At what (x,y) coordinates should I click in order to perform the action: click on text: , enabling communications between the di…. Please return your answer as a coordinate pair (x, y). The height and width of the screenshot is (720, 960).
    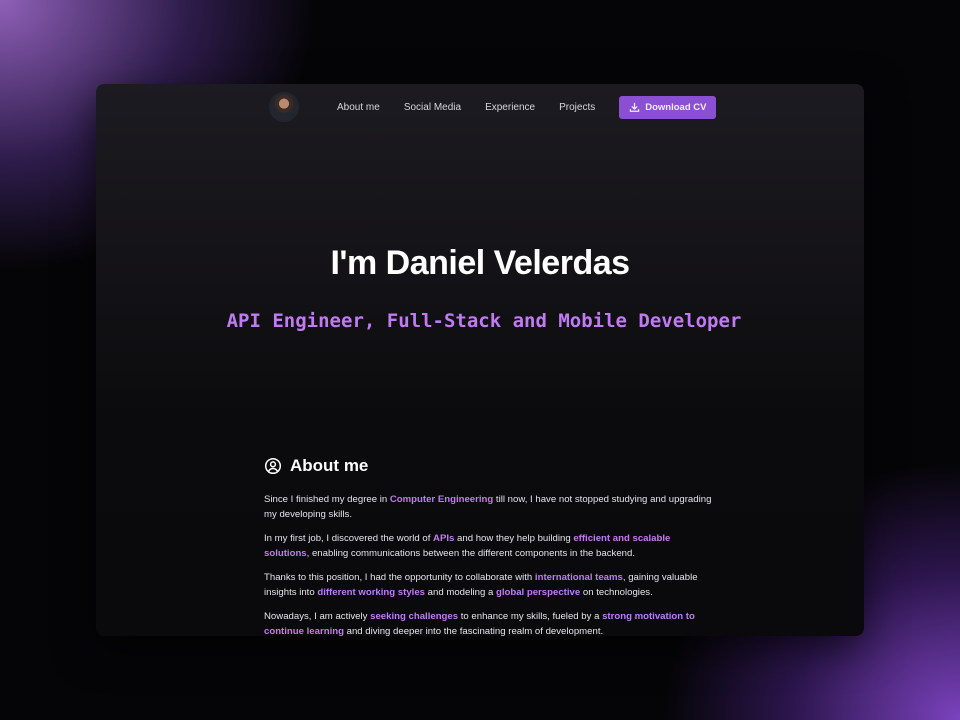
    Looking at the image, I should click on (470, 553).